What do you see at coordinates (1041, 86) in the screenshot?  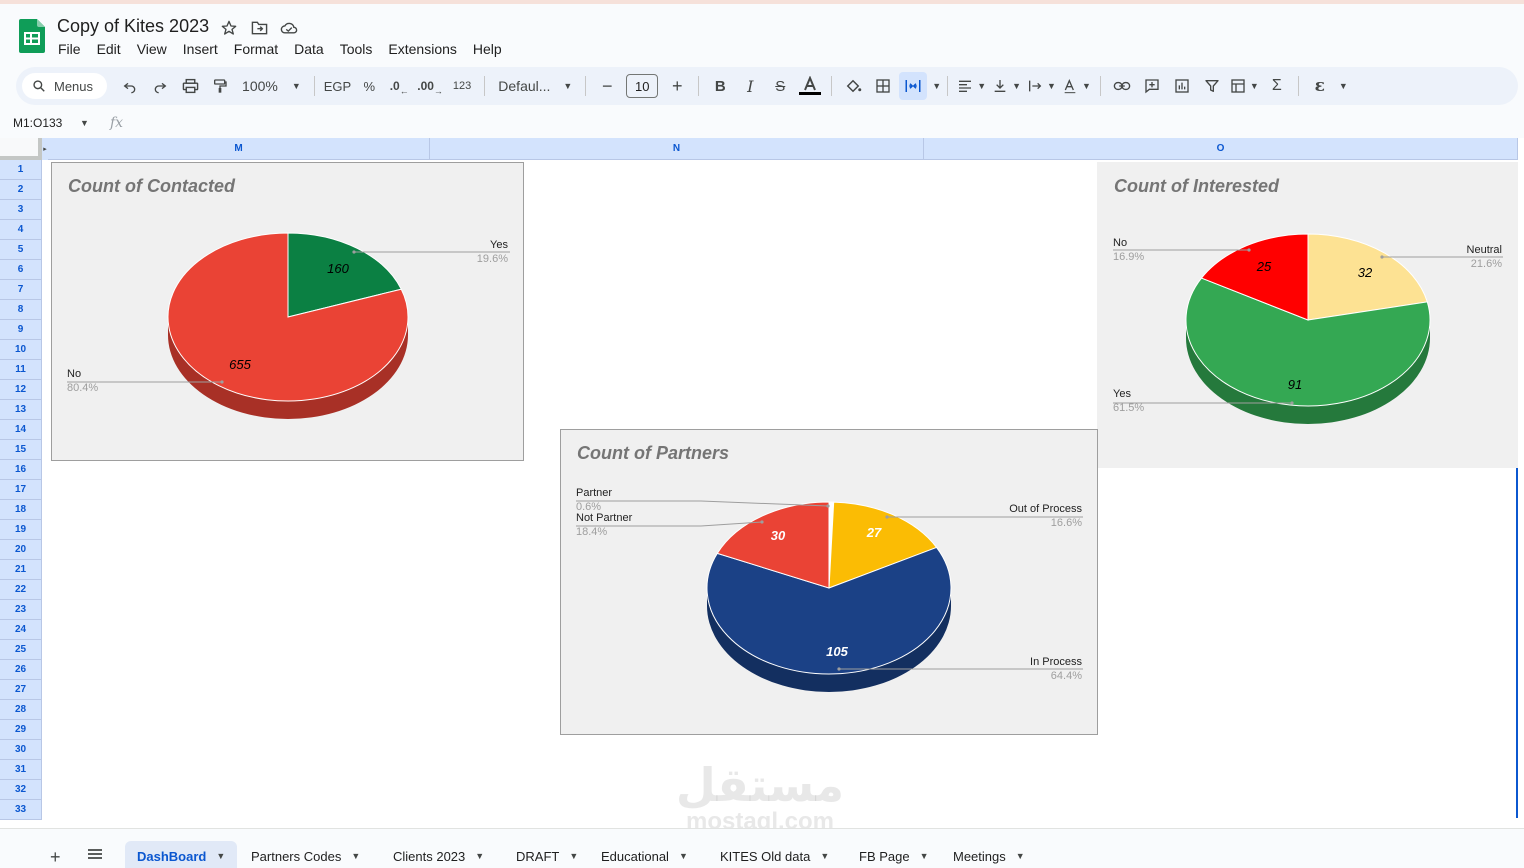 I see `text-wrapping-button: ▼` at bounding box center [1041, 86].